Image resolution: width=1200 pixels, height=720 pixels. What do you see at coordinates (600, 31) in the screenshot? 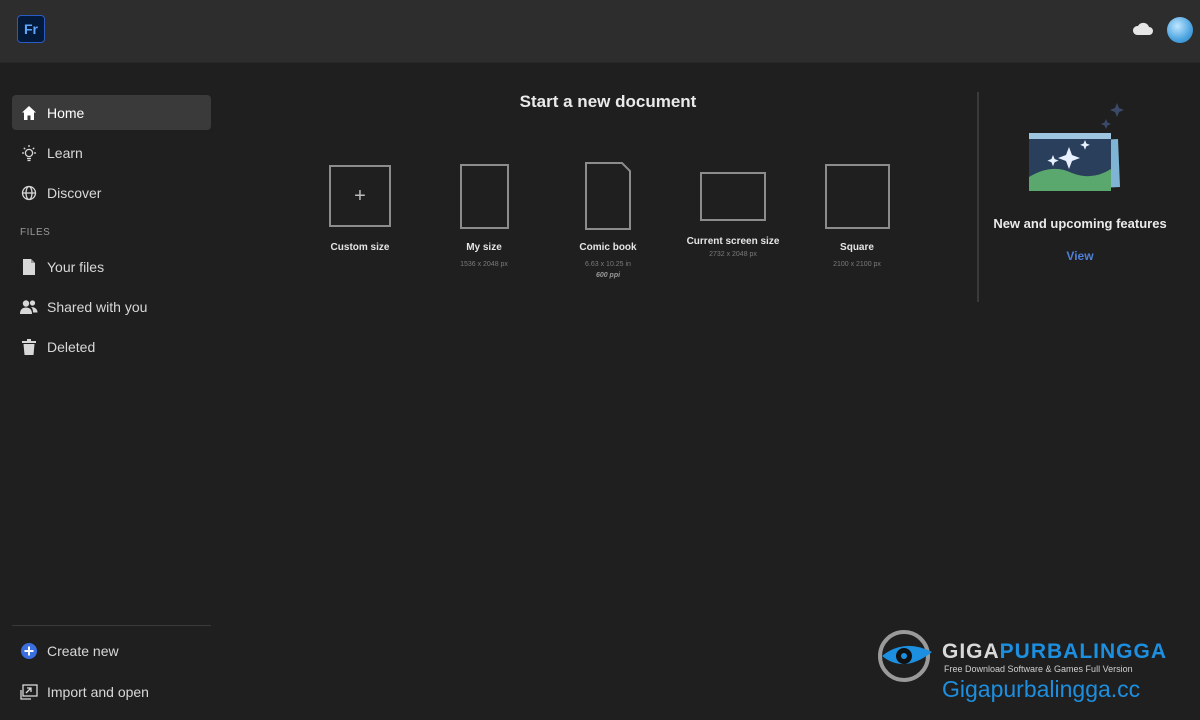
I see `top-bar: Fr` at bounding box center [600, 31].